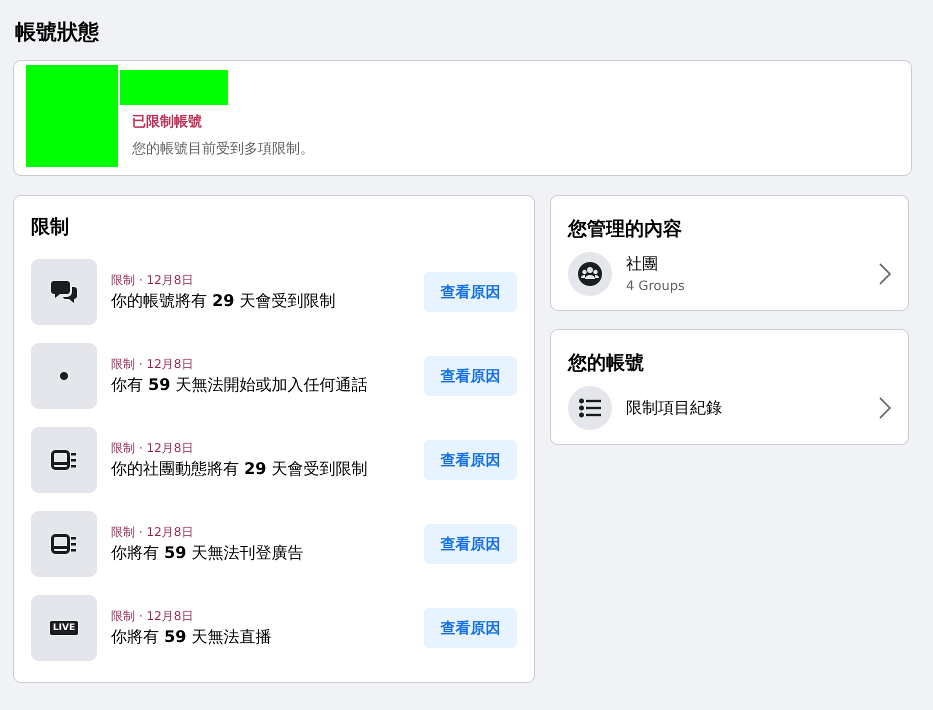 The height and width of the screenshot is (710, 933). What do you see at coordinates (625, 229) in the screenshot?
I see `card-title: 您管理的內容` at bounding box center [625, 229].